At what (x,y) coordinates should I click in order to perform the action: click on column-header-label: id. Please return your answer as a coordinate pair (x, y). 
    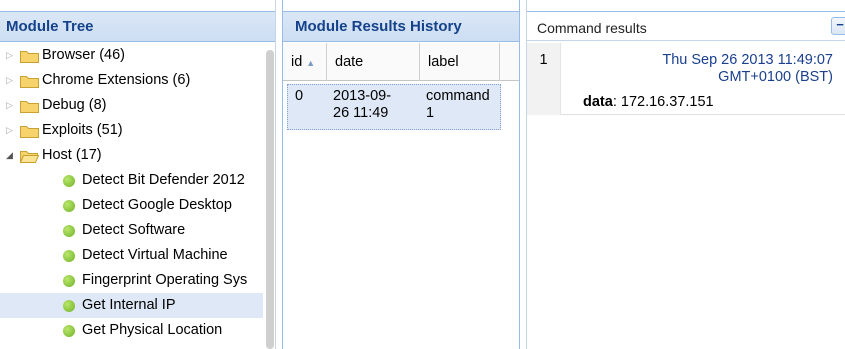
    Looking at the image, I should click on (297, 62).